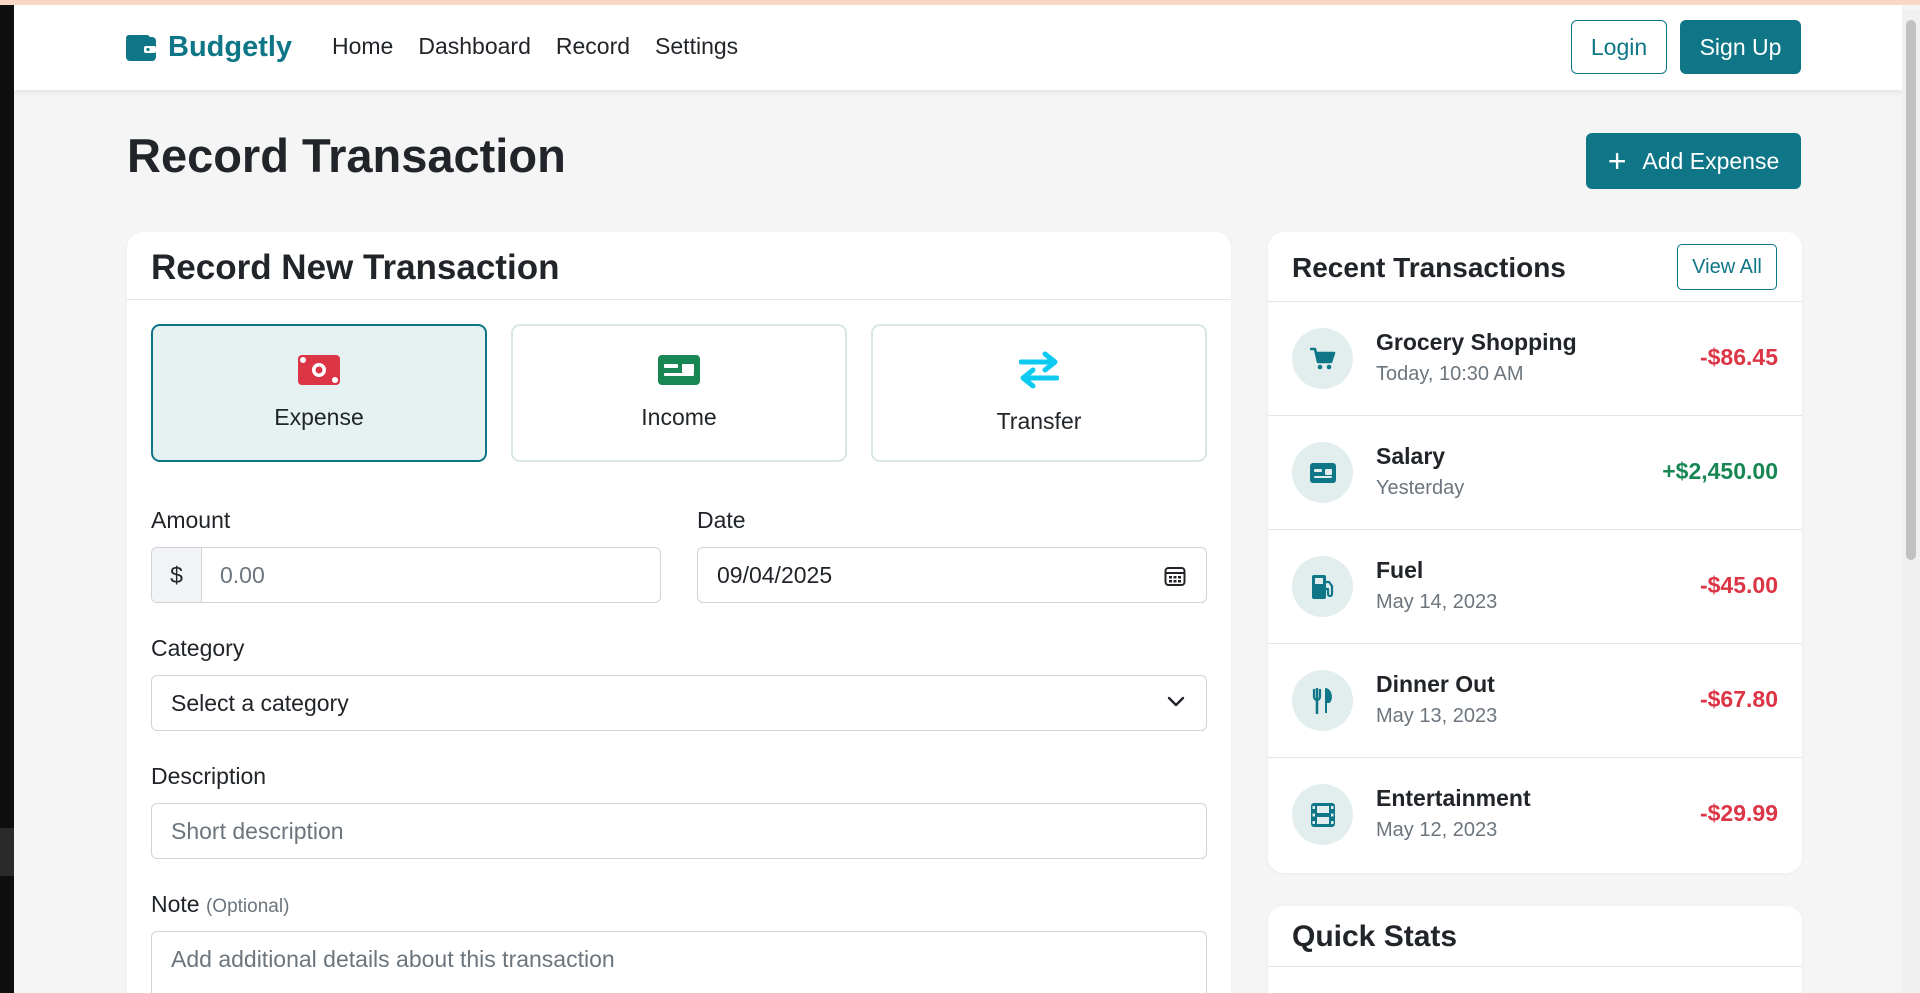 This screenshot has height=993, width=1920. What do you see at coordinates (7, 852) in the screenshot?
I see `window-edge-marker` at bounding box center [7, 852].